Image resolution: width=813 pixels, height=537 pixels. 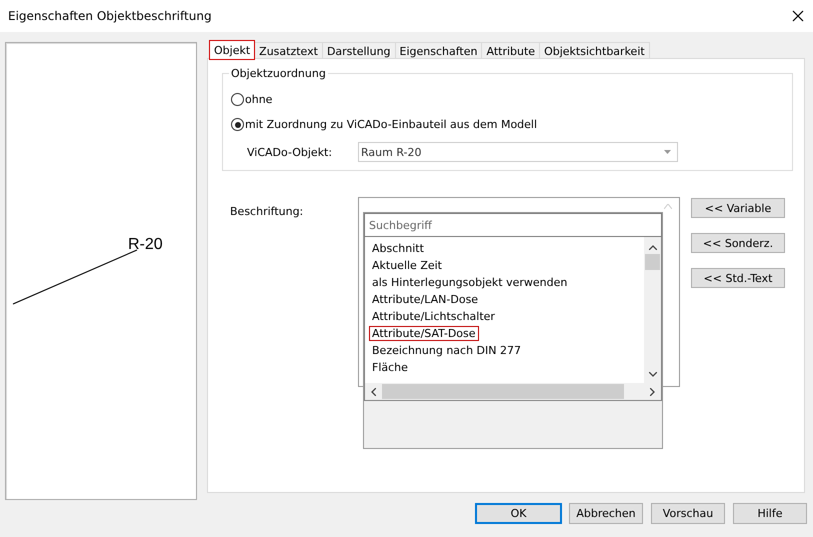 What do you see at coordinates (513, 225) in the screenshot?
I see `search-field: Suchbegriff` at bounding box center [513, 225].